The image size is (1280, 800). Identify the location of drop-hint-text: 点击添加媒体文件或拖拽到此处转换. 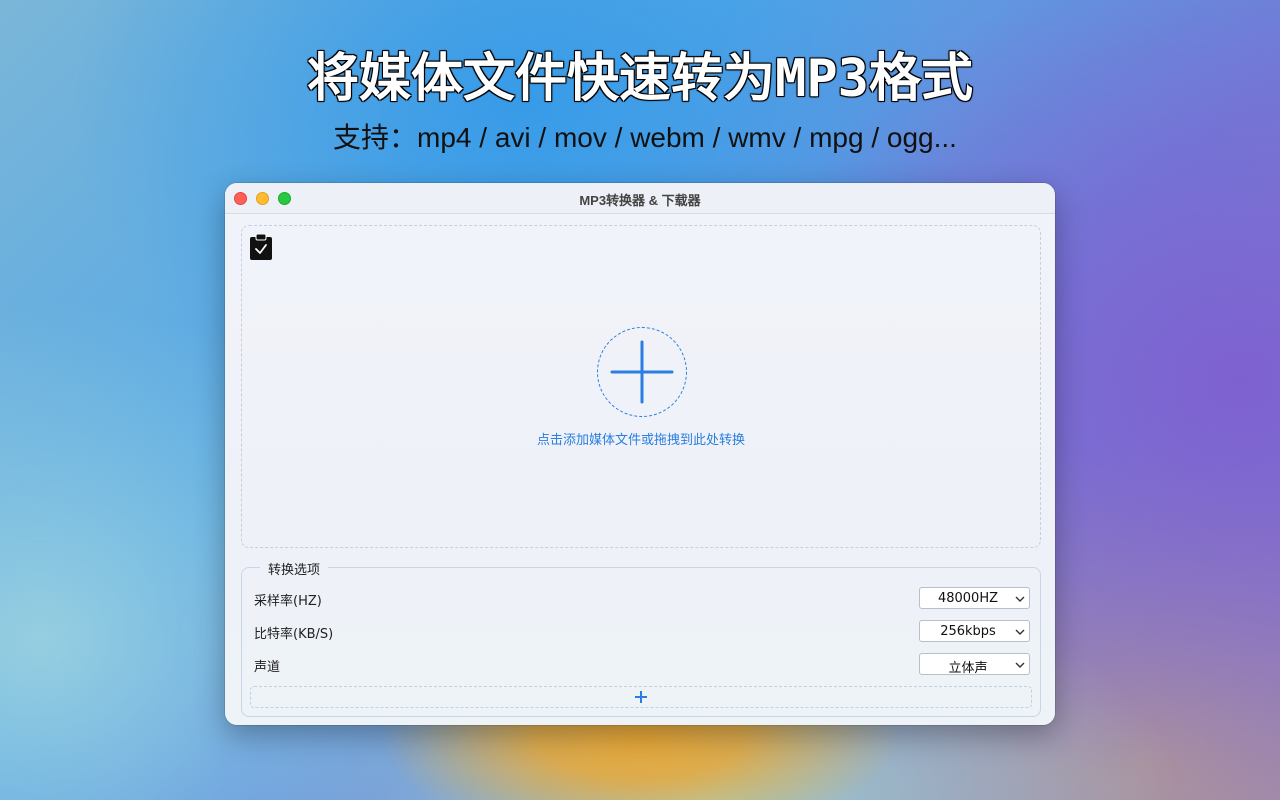
(640, 440).